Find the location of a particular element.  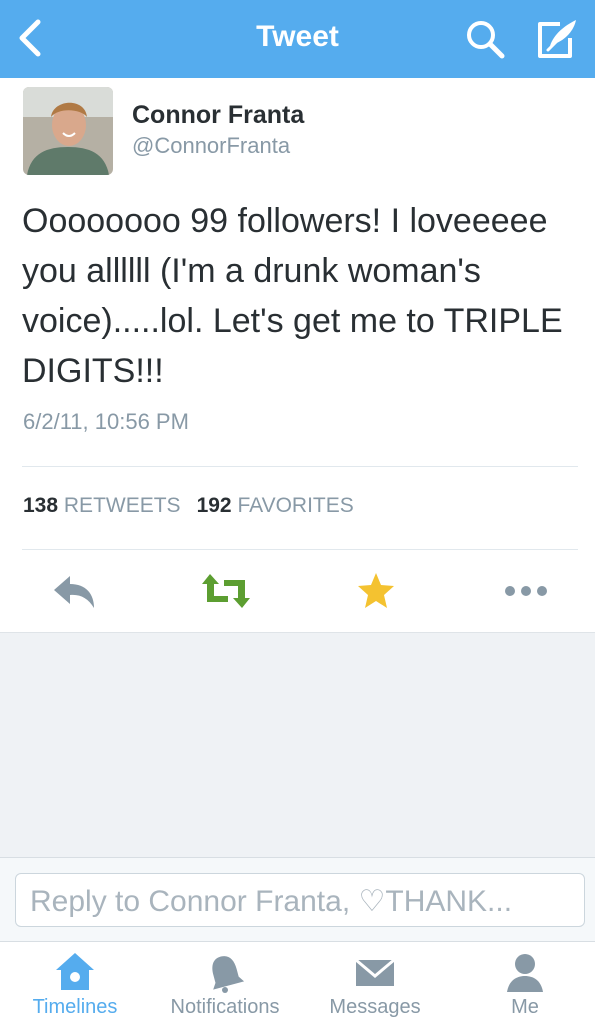

more-icon is located at coordinates (526, 591).